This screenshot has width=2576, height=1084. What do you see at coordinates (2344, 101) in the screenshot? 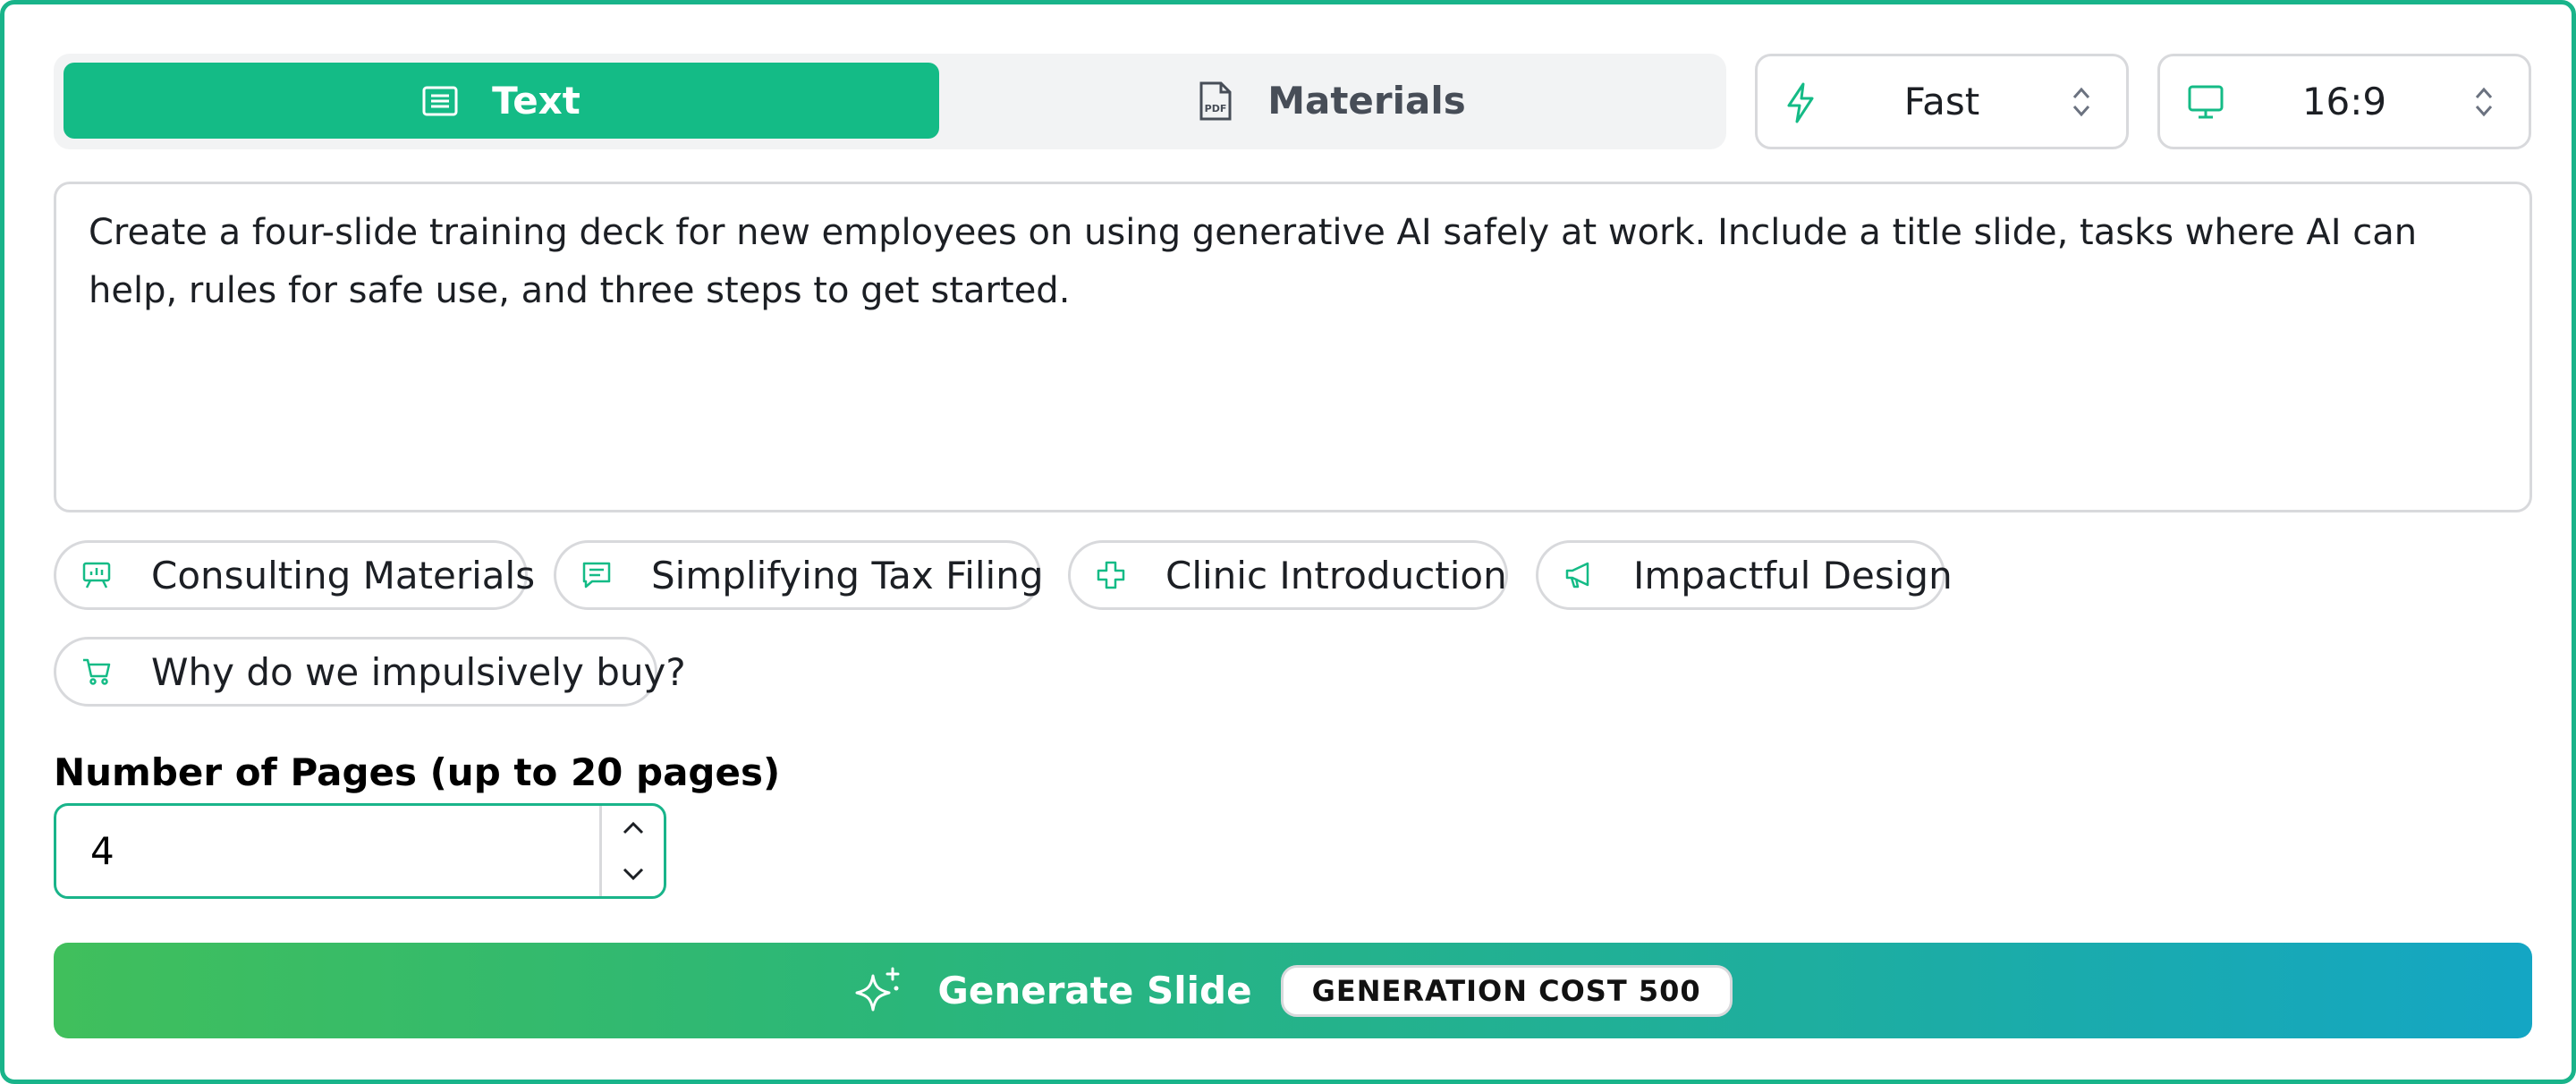
I see `aspect-ratio-select: 16:9` at bounding box center [2344, 101].